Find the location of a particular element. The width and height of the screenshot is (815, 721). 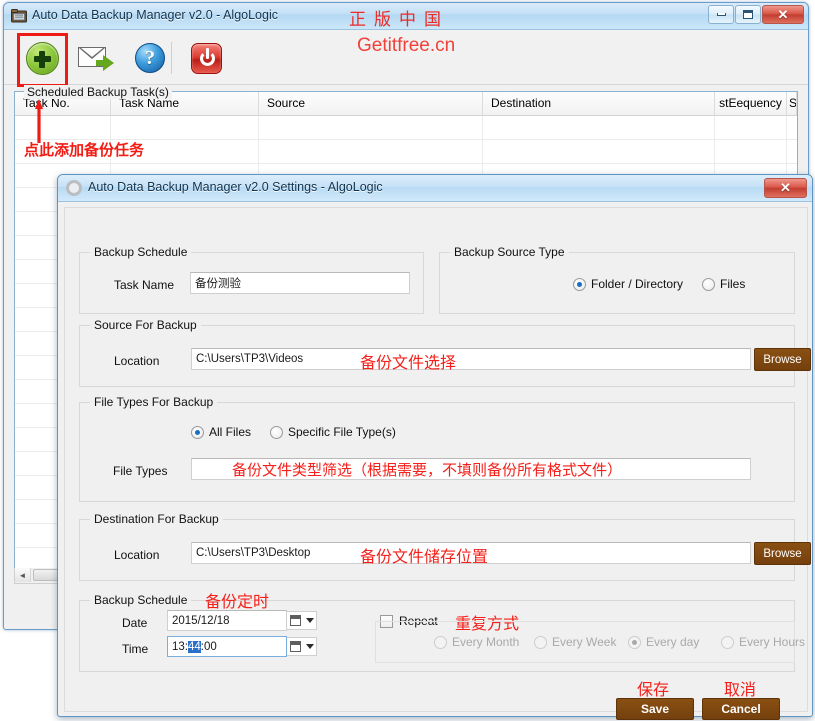

radio-label: Folder / Directory is located at coordinates (637, 284).